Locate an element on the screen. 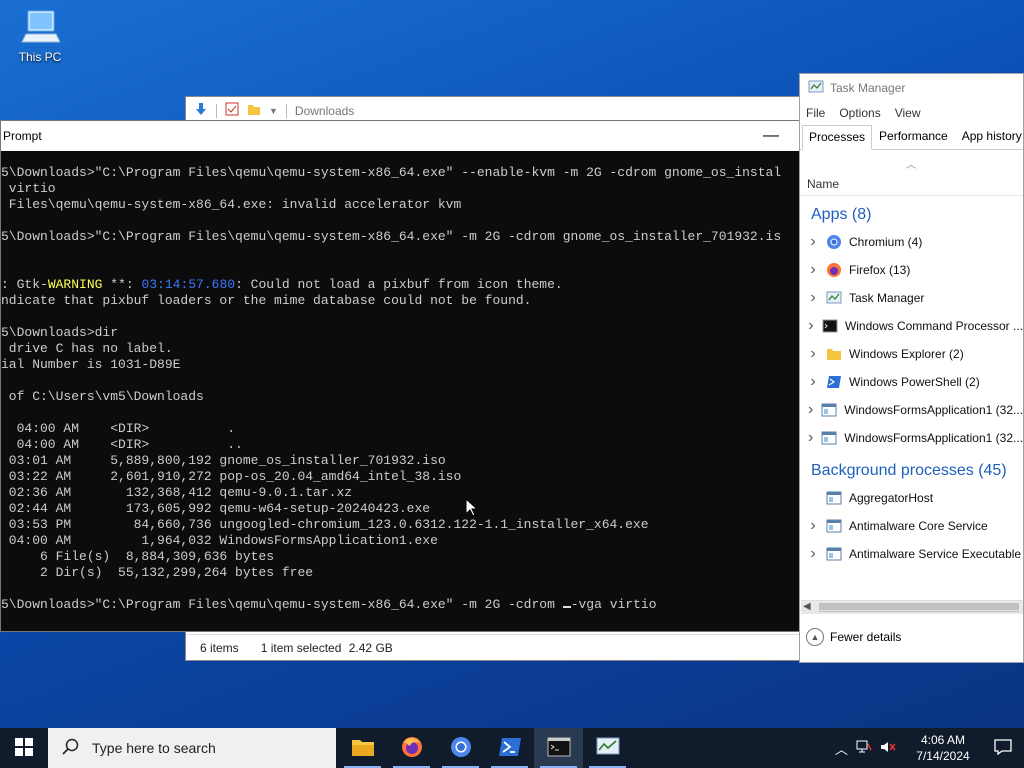 This screenshot has width=1024, height=768. start-button is located at coordinates (24, 748).